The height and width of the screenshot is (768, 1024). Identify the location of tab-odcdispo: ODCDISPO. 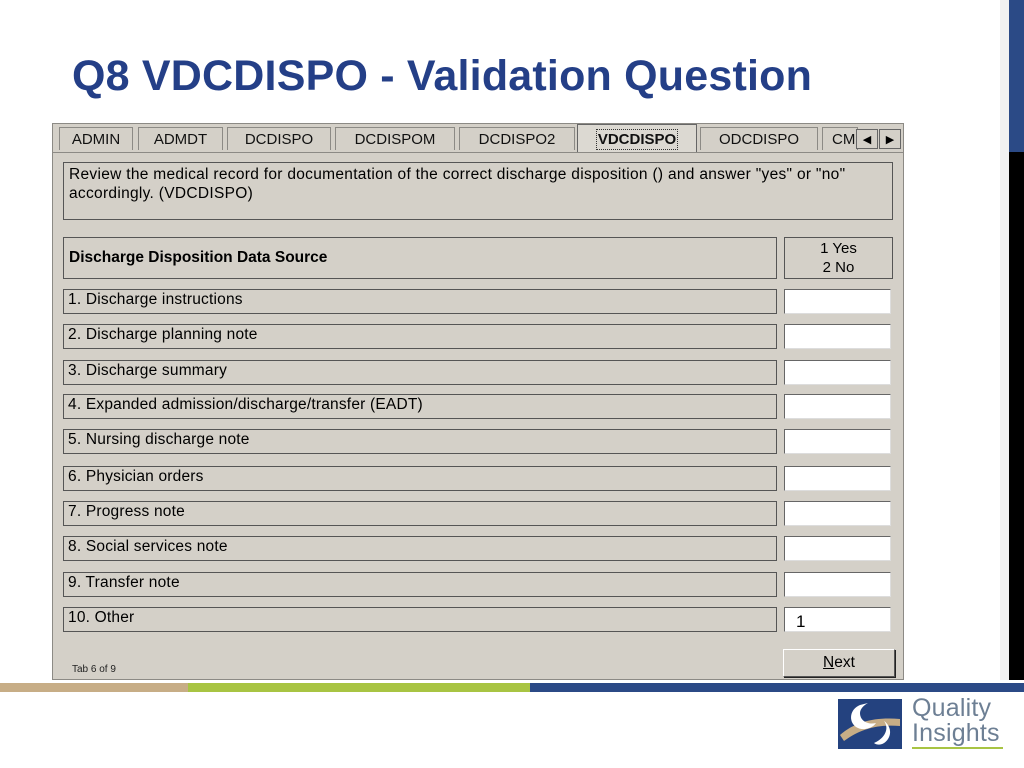
(759, 138).